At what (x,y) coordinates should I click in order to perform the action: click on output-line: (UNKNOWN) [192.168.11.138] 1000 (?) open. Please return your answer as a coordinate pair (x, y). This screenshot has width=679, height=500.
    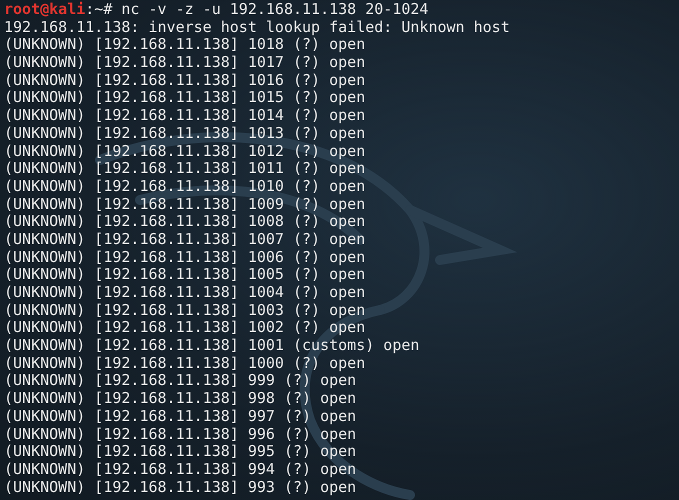
    Looking at the image, I should click on (185, 363).